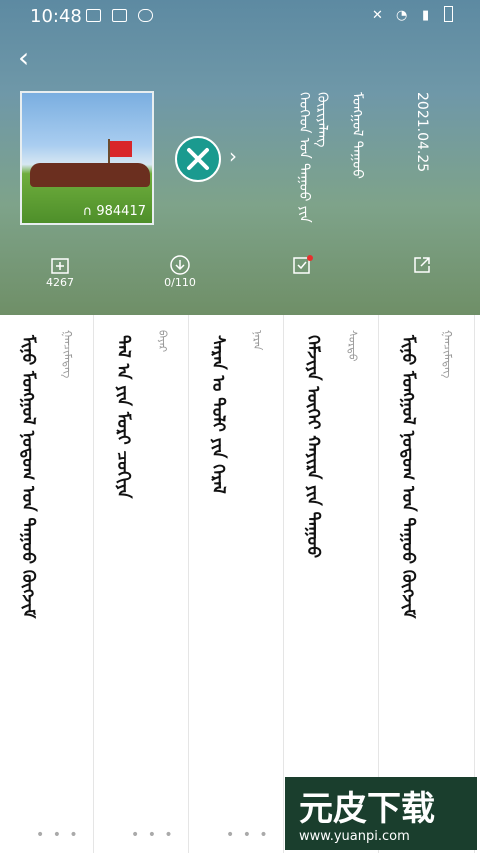 The image size is (480, 853). I want to click on track-card: ᠲᠠᠯ ᠠ ᠶᠢᠨ ᠮᠣᠷᠢ ᠴᠣᠬᠢᠶᠠ ᠪᠠᠶᠠᠷ • • •, so click(142, 584).